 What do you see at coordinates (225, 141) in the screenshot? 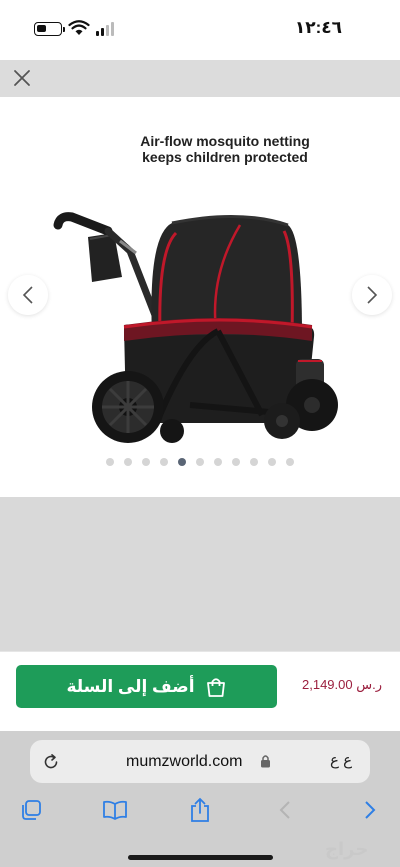
I see `image-caption-line1: Air-flow mosquito netting` at bounding box center [225, 141].